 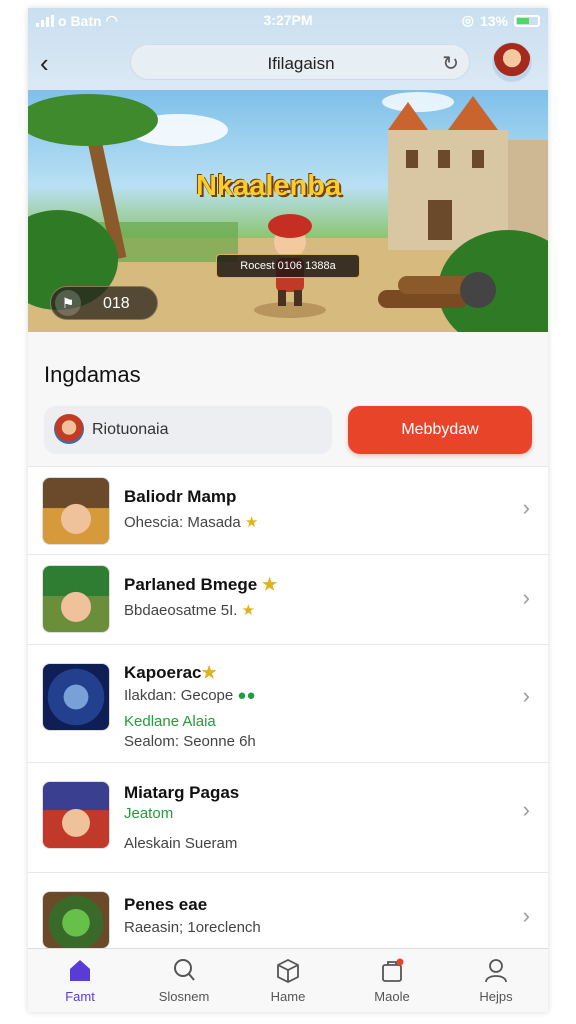 What do you see at coordinates (288, 599) in the screenshot?
I see `list-item: Parlaned Bmege ★ Bbdaeosatme 5I. ★ ›` at bounding box center [288, 599].